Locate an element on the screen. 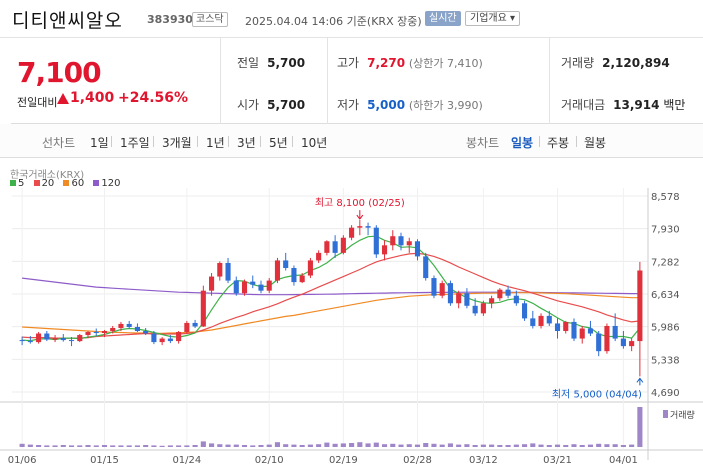 Image resolution: width=703 pixels, height=474 pixels. y-tick-label: 5,986 is located at coordinates (665, 328).